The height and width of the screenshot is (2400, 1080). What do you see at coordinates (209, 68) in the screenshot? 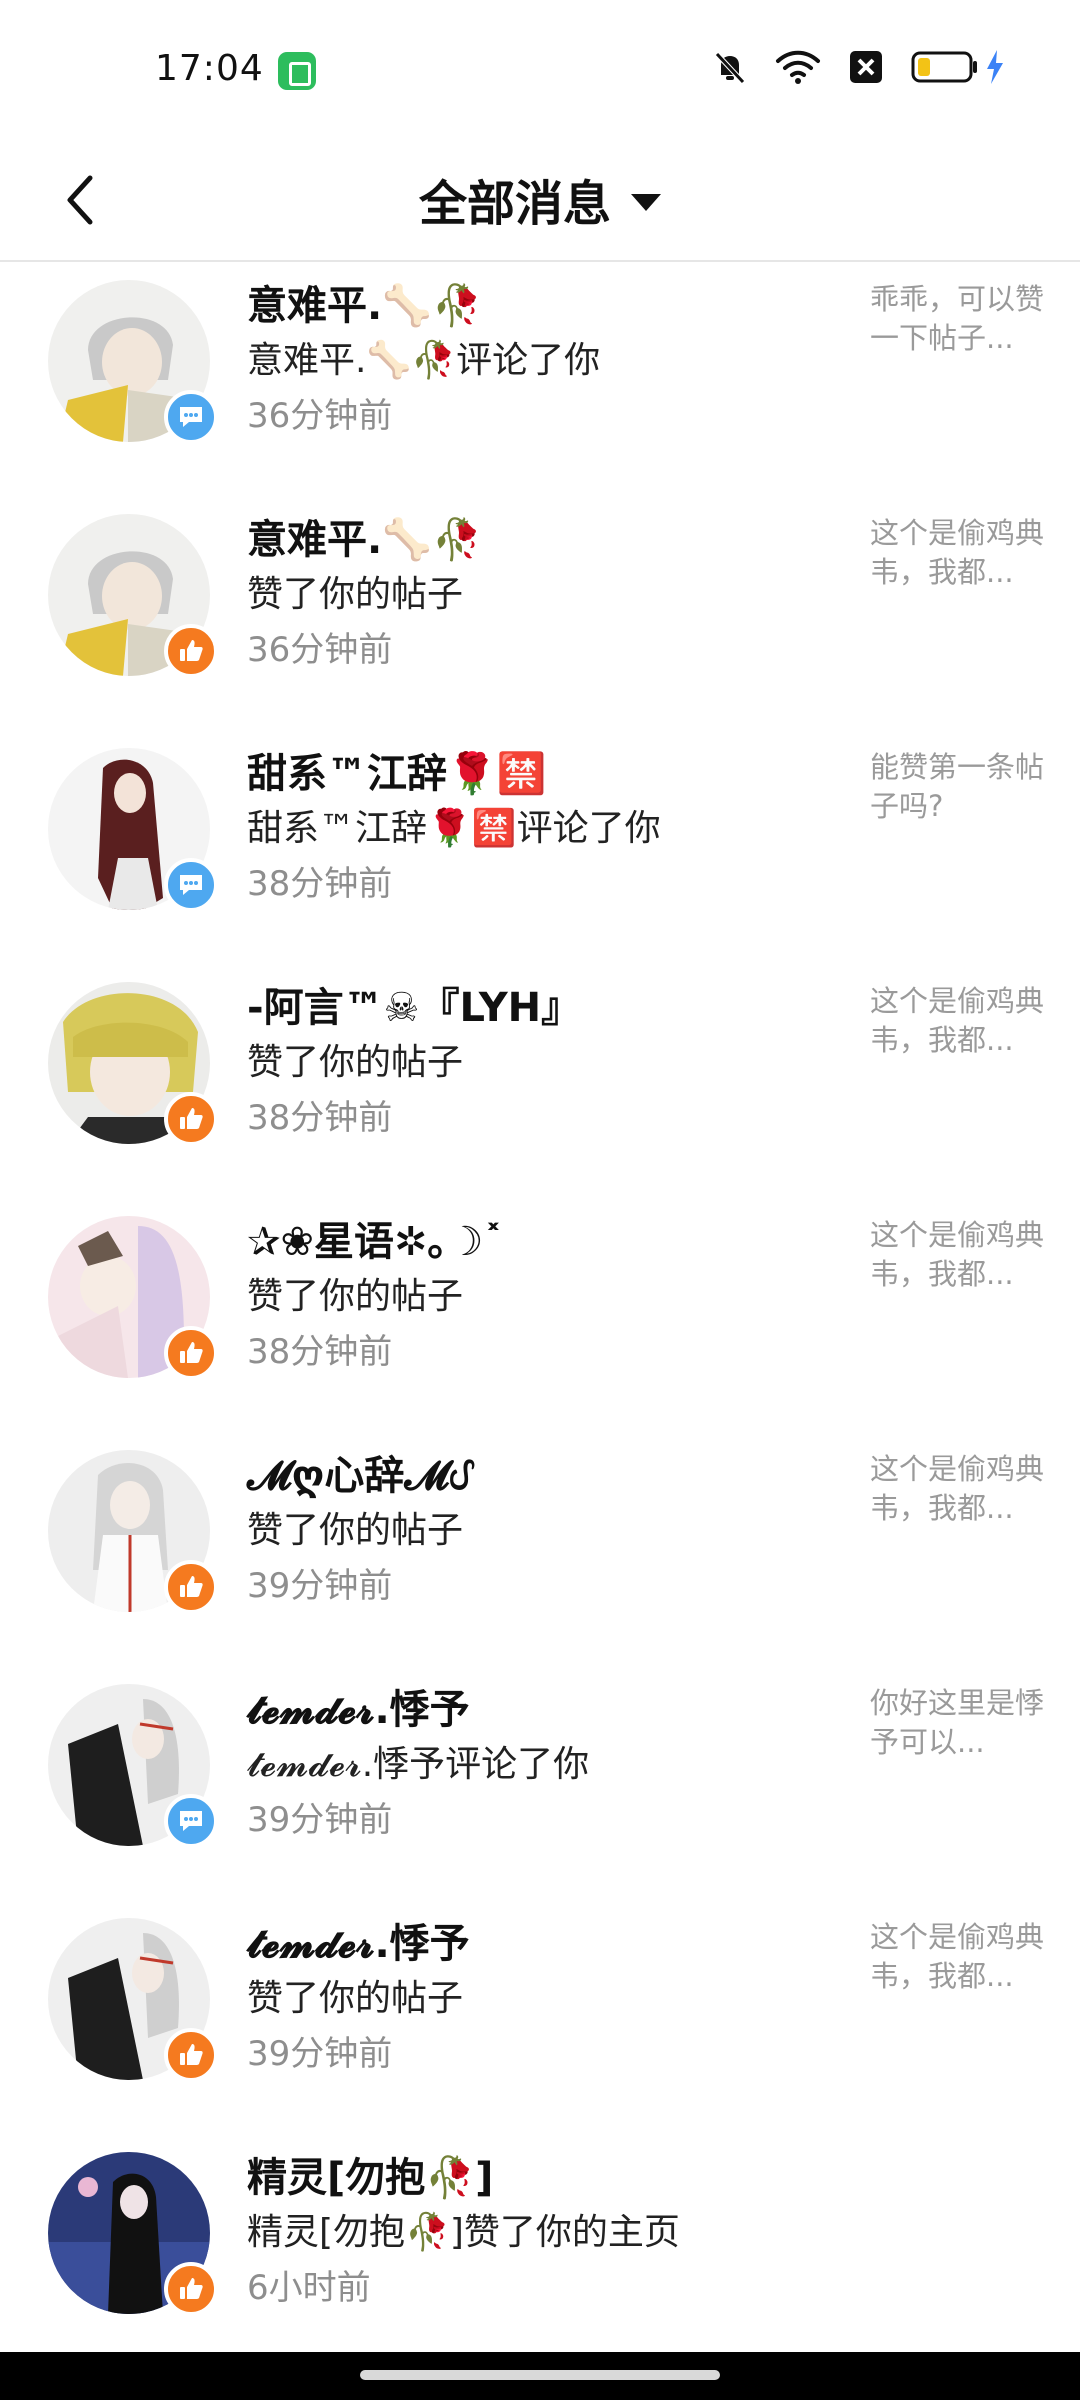
I see `status-time: 17:04` at bounding box center [209, 68].